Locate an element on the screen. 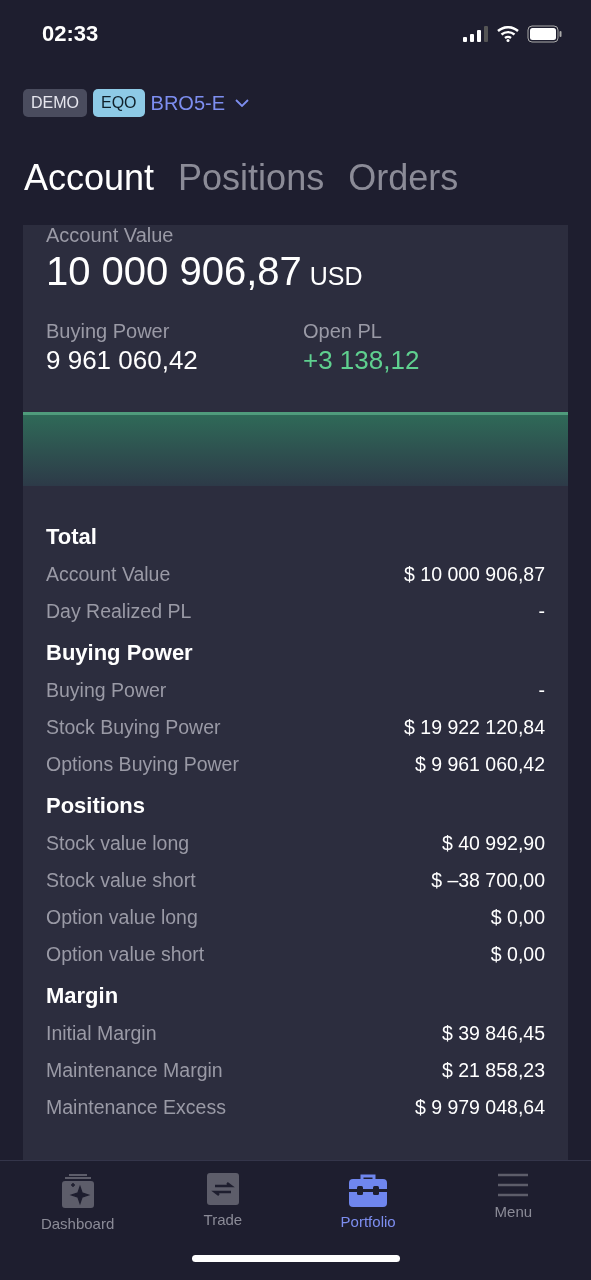 The width and height of the screenshot is (591, 1280). row-label: Options Buying Power is located at coordinates (142, 764).